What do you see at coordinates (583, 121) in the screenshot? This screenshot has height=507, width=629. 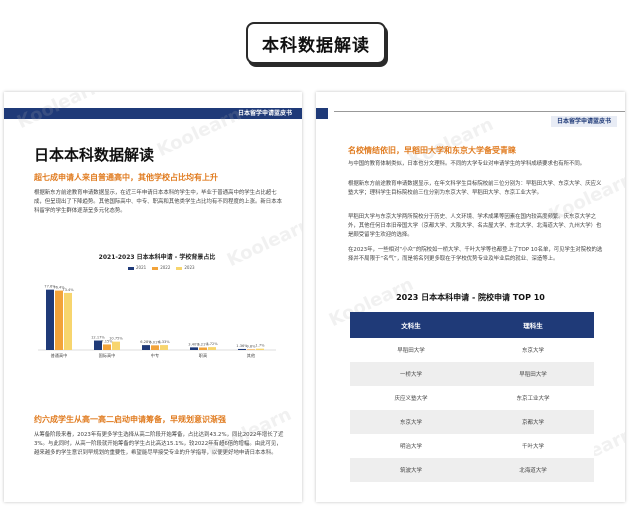 I see `right-header-label: 日本留学申请蓝皮书` at bounding box center [583, 121].